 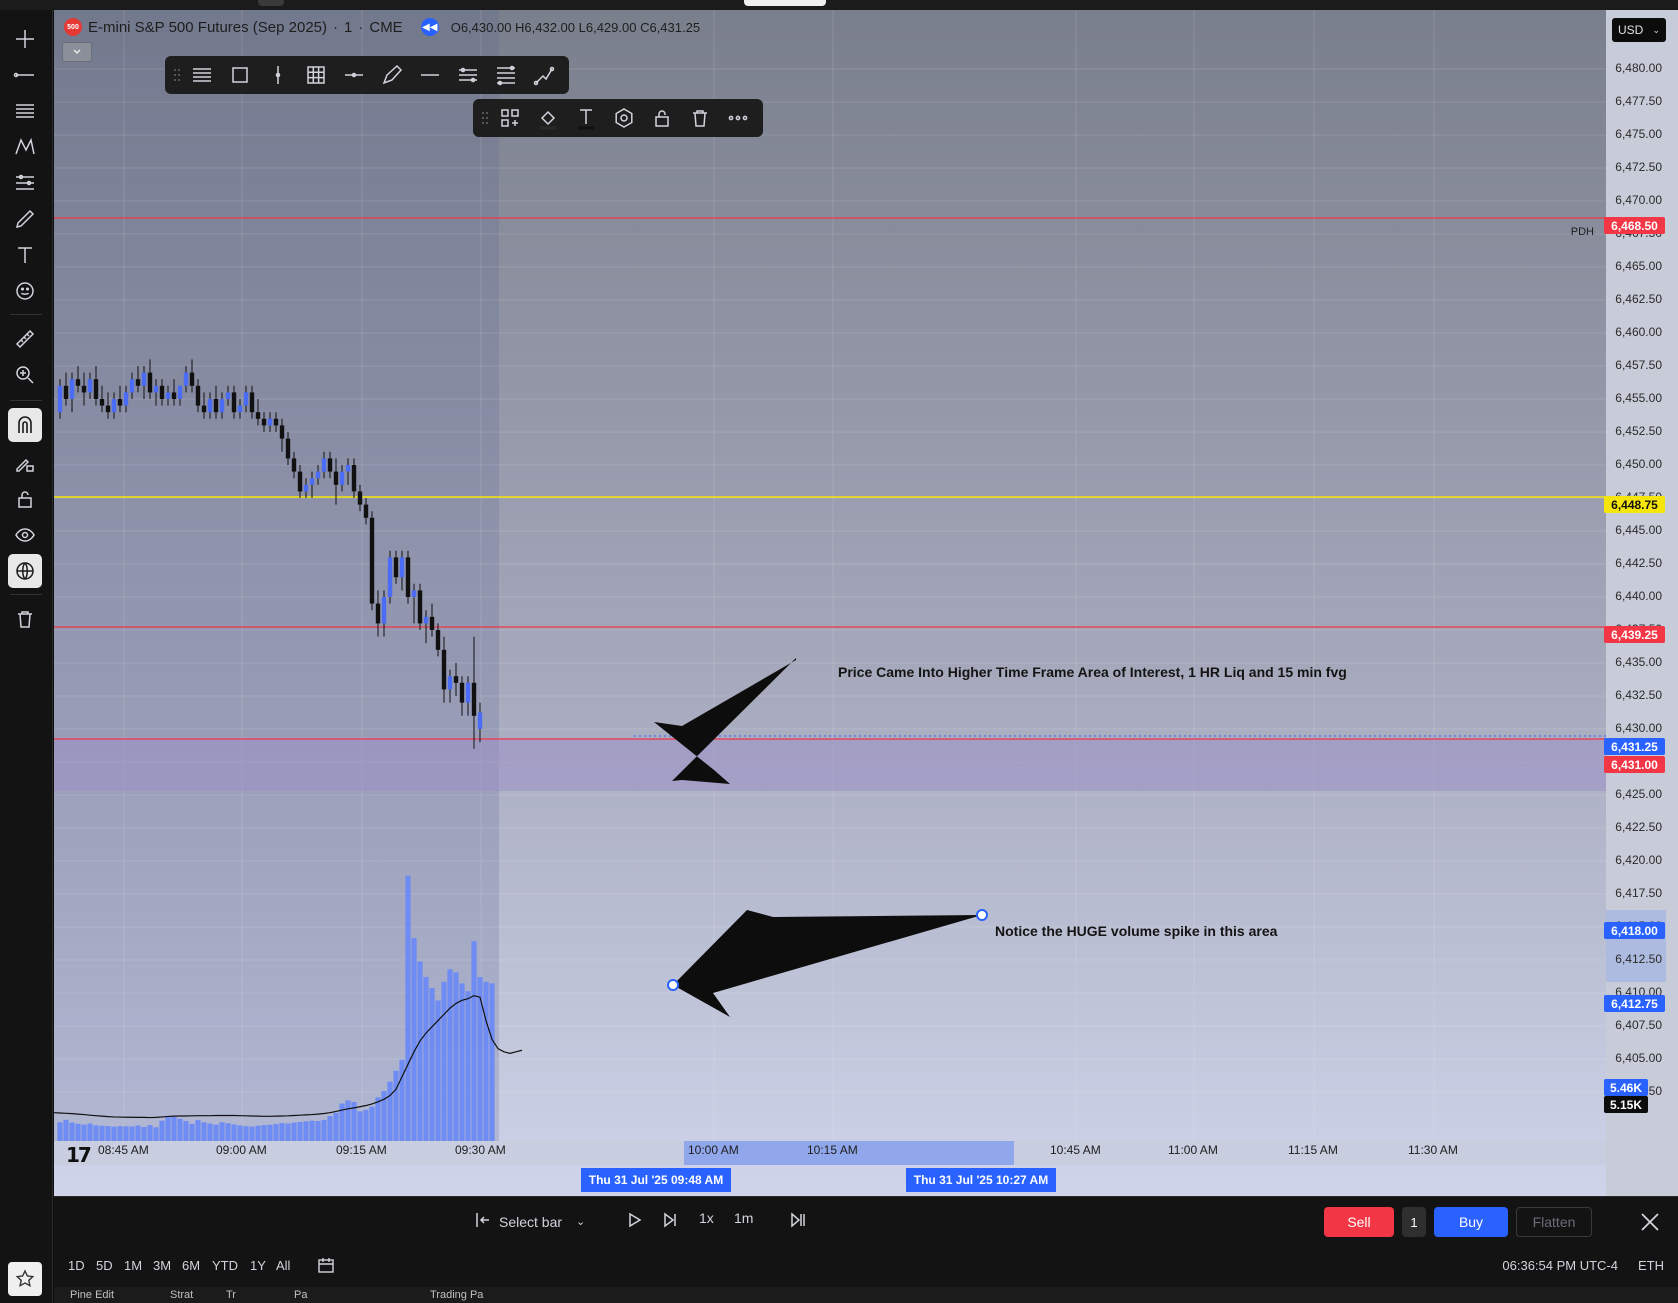 I want to click on currency-select: USD ⌄, so click(x=1639, y=30).